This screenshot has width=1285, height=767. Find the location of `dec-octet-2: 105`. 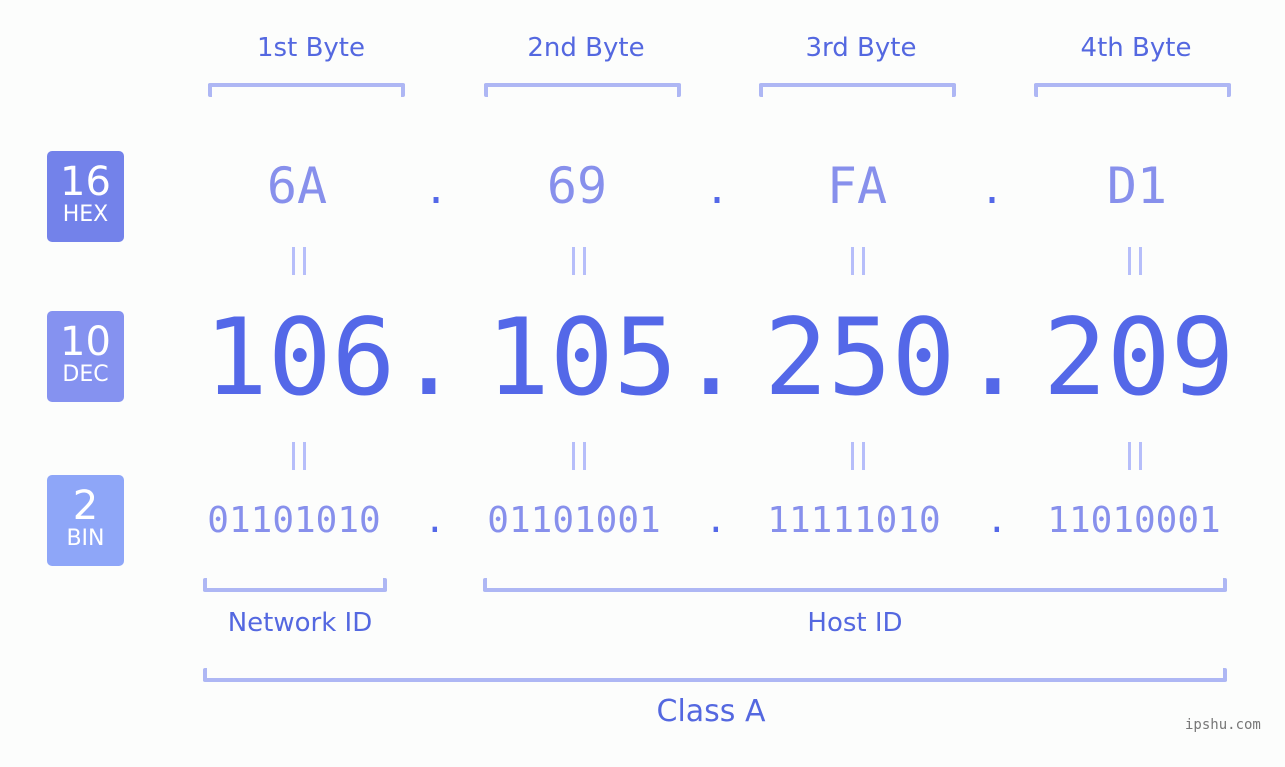

dec-octet-2: 105 is located at coordinates (582, 357).